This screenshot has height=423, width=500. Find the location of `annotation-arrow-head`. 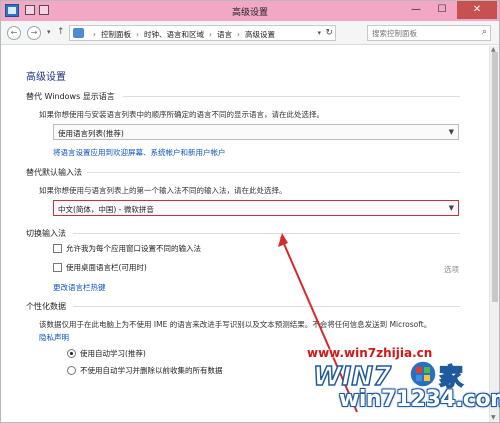

annotation-arrow-head is located at coordinates (283, 240).